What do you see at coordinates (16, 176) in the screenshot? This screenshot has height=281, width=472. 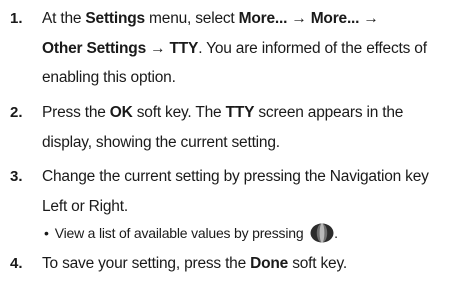 I see `step-number: 3.` at bounding box center [16, 176].